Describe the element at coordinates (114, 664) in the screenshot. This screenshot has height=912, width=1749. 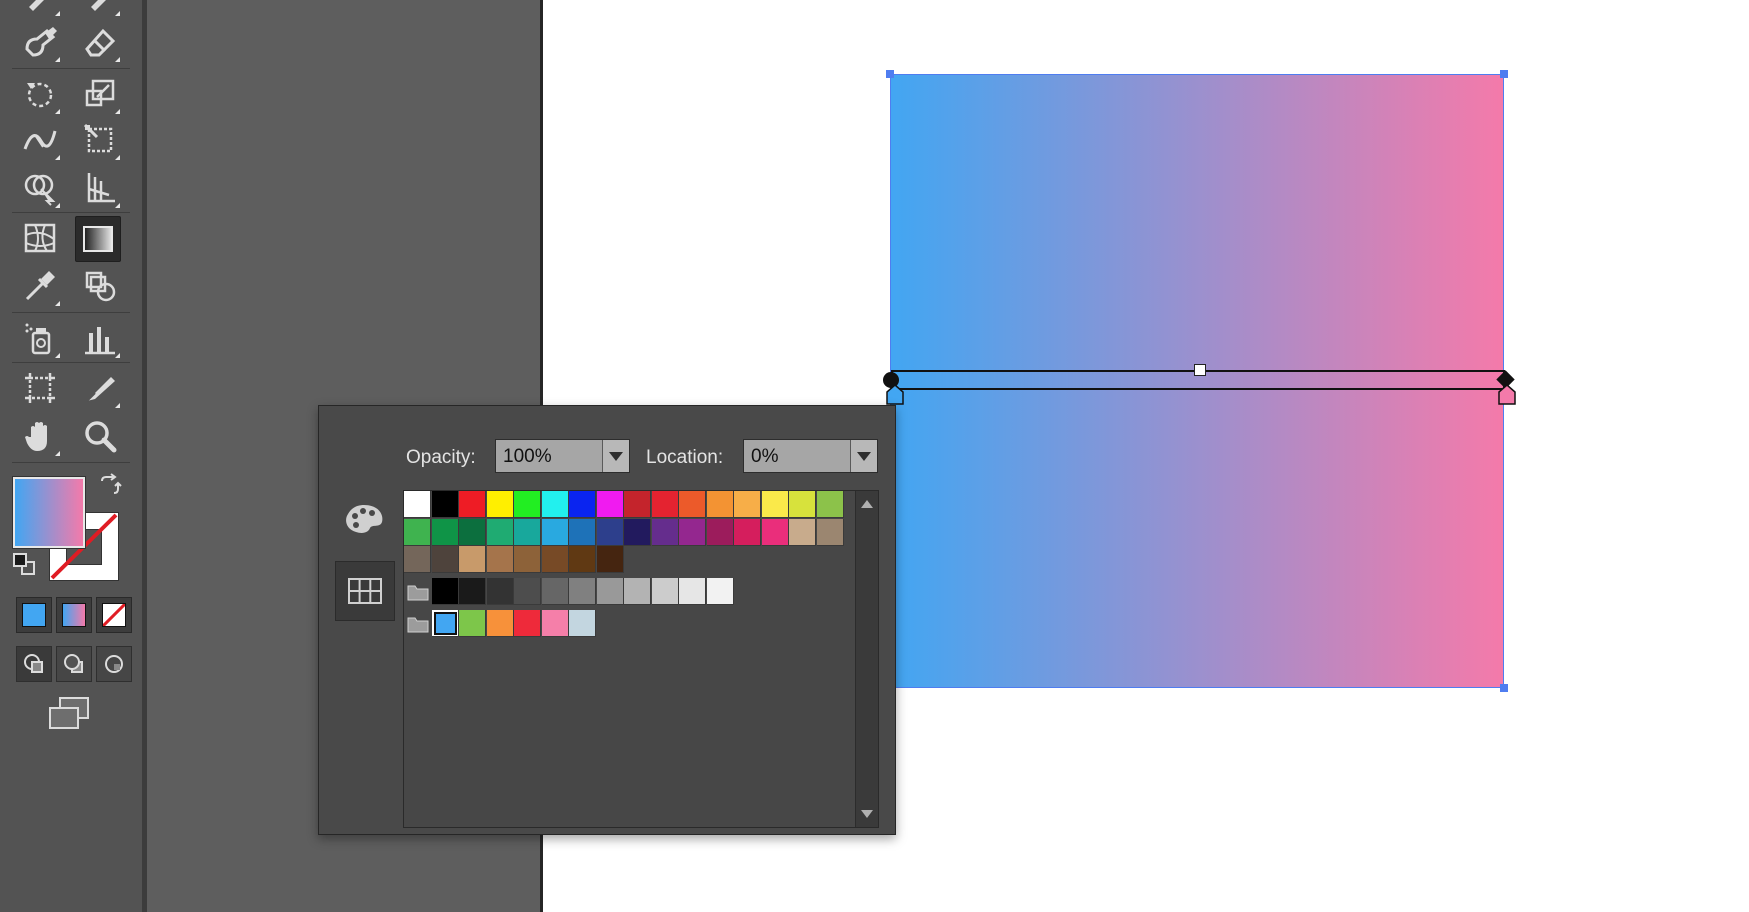
I see `draw-inside-button` at that location.